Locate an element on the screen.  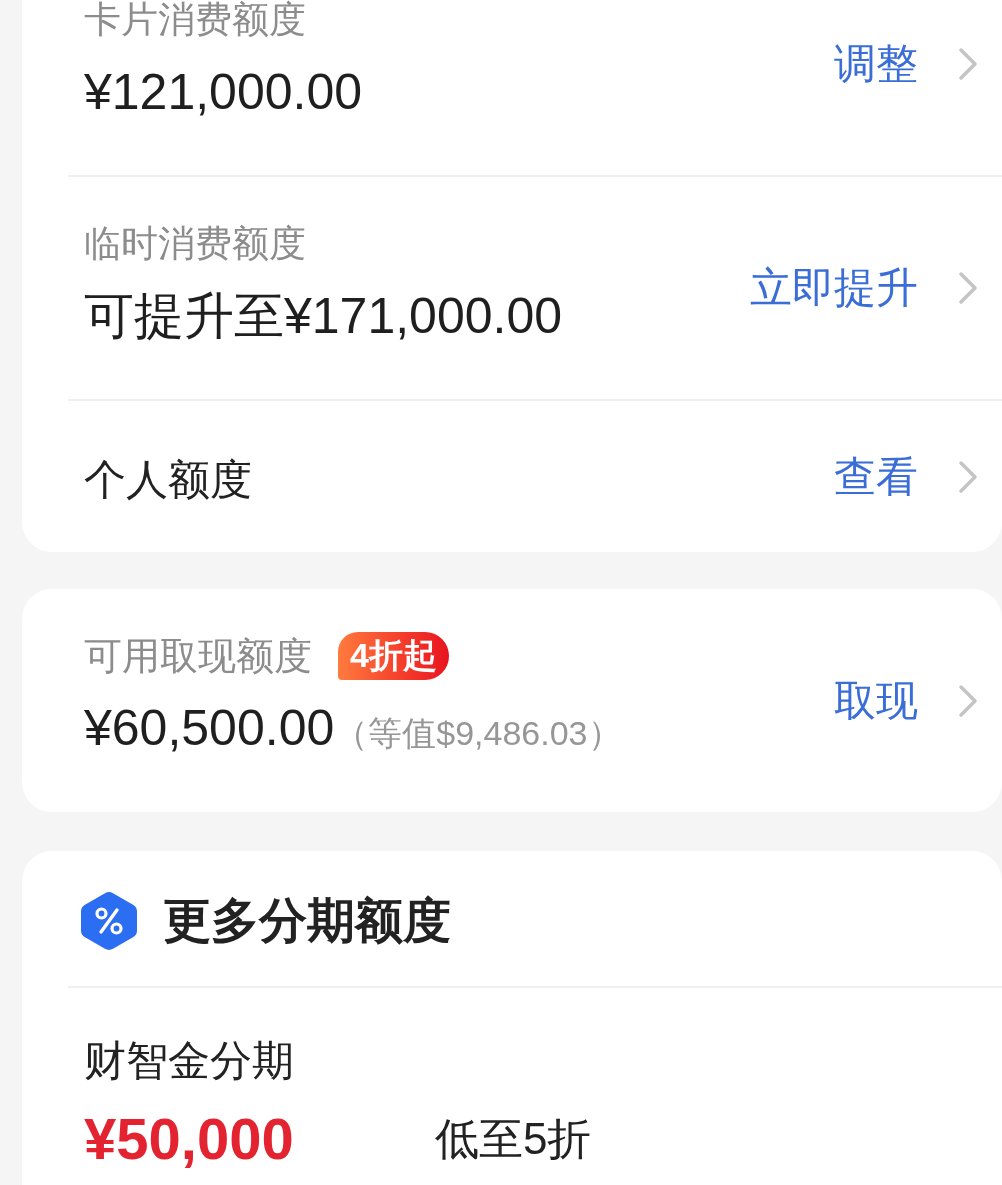
section-title: 更多分期额度 is located at coordinates (307, 921).